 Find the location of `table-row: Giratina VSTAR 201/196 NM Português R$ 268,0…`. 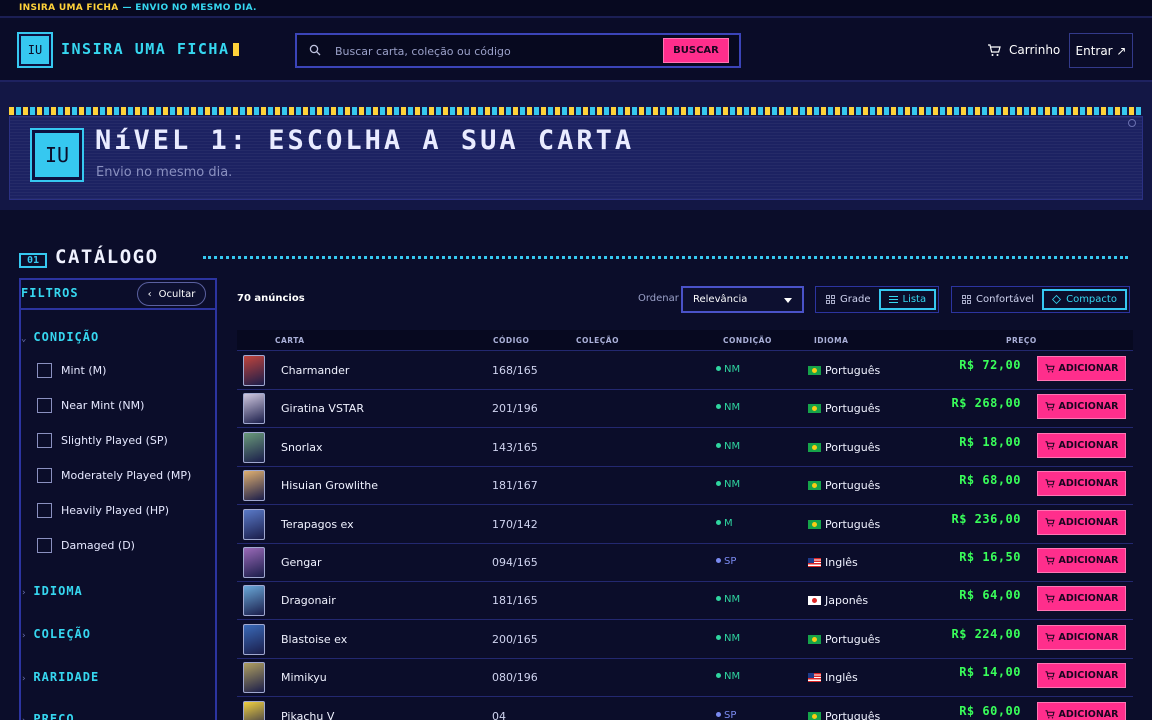

table-row: Giratina VSTAR 201/196 NM Português R$ 268,0… is located at coordinates (685, 409).